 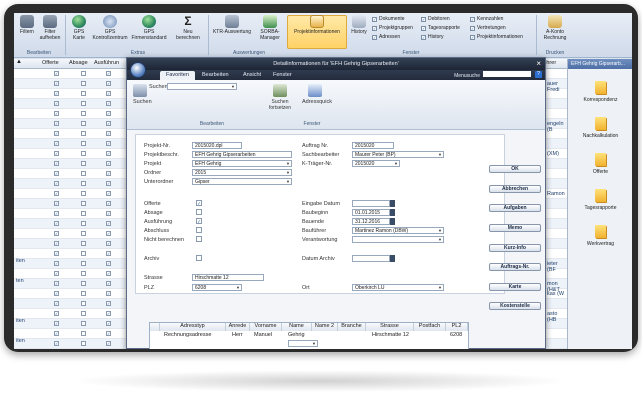 What do you see at coordinates (199, 239) in the screenshot?
I see `nicht-berechnen-checkbox` at bounding box center [199, 239].